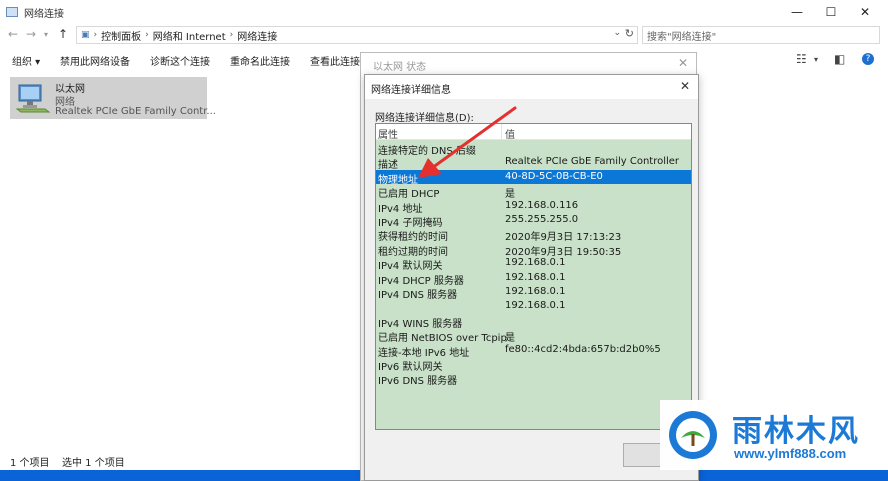  Describe the element at coordinates (592, 162) in the screenshot. I see `row-value: Realtek PCIe GbE Family Controller` at that location.